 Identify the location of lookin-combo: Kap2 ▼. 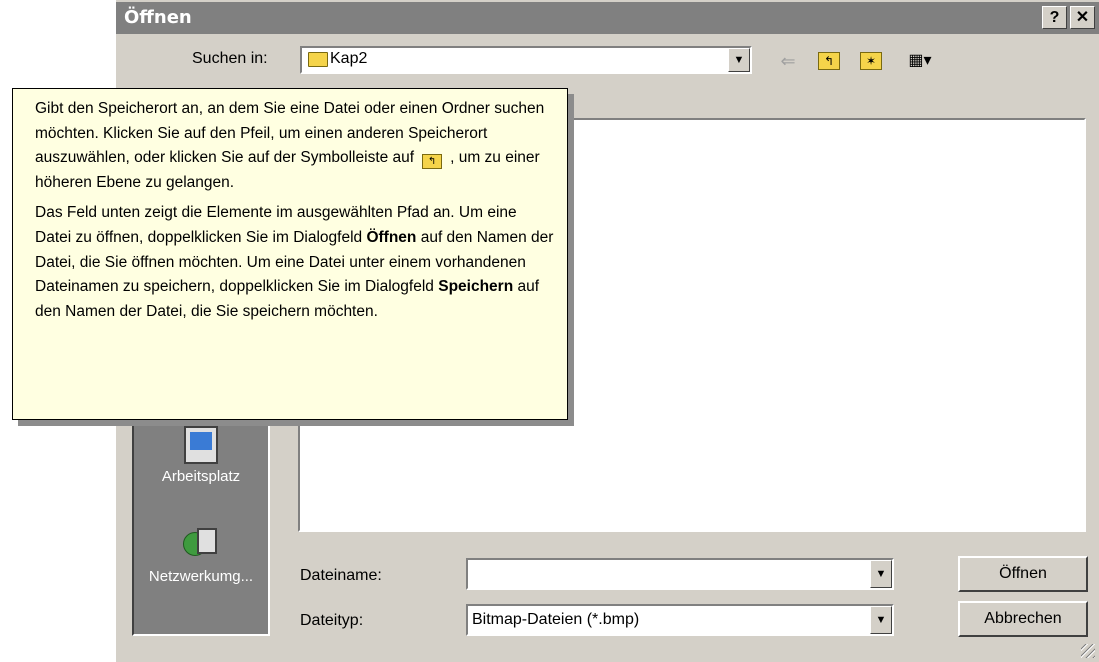
(526, 60).